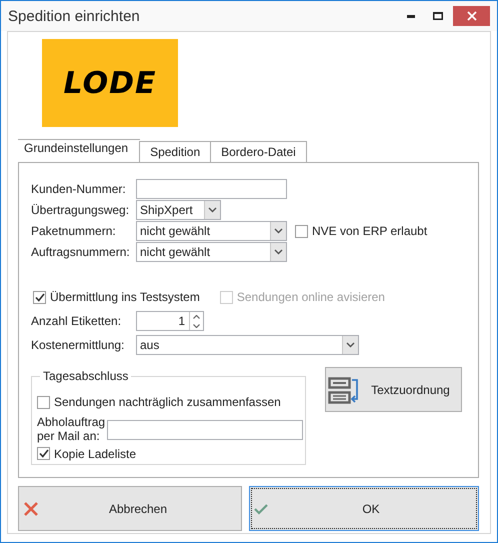 This screenshot has width=498, height=543. Describe the element at coordinates (125, 297) in the screenshot. I see `checkbox-label: Übermittlung ins Testsystem` at that location.